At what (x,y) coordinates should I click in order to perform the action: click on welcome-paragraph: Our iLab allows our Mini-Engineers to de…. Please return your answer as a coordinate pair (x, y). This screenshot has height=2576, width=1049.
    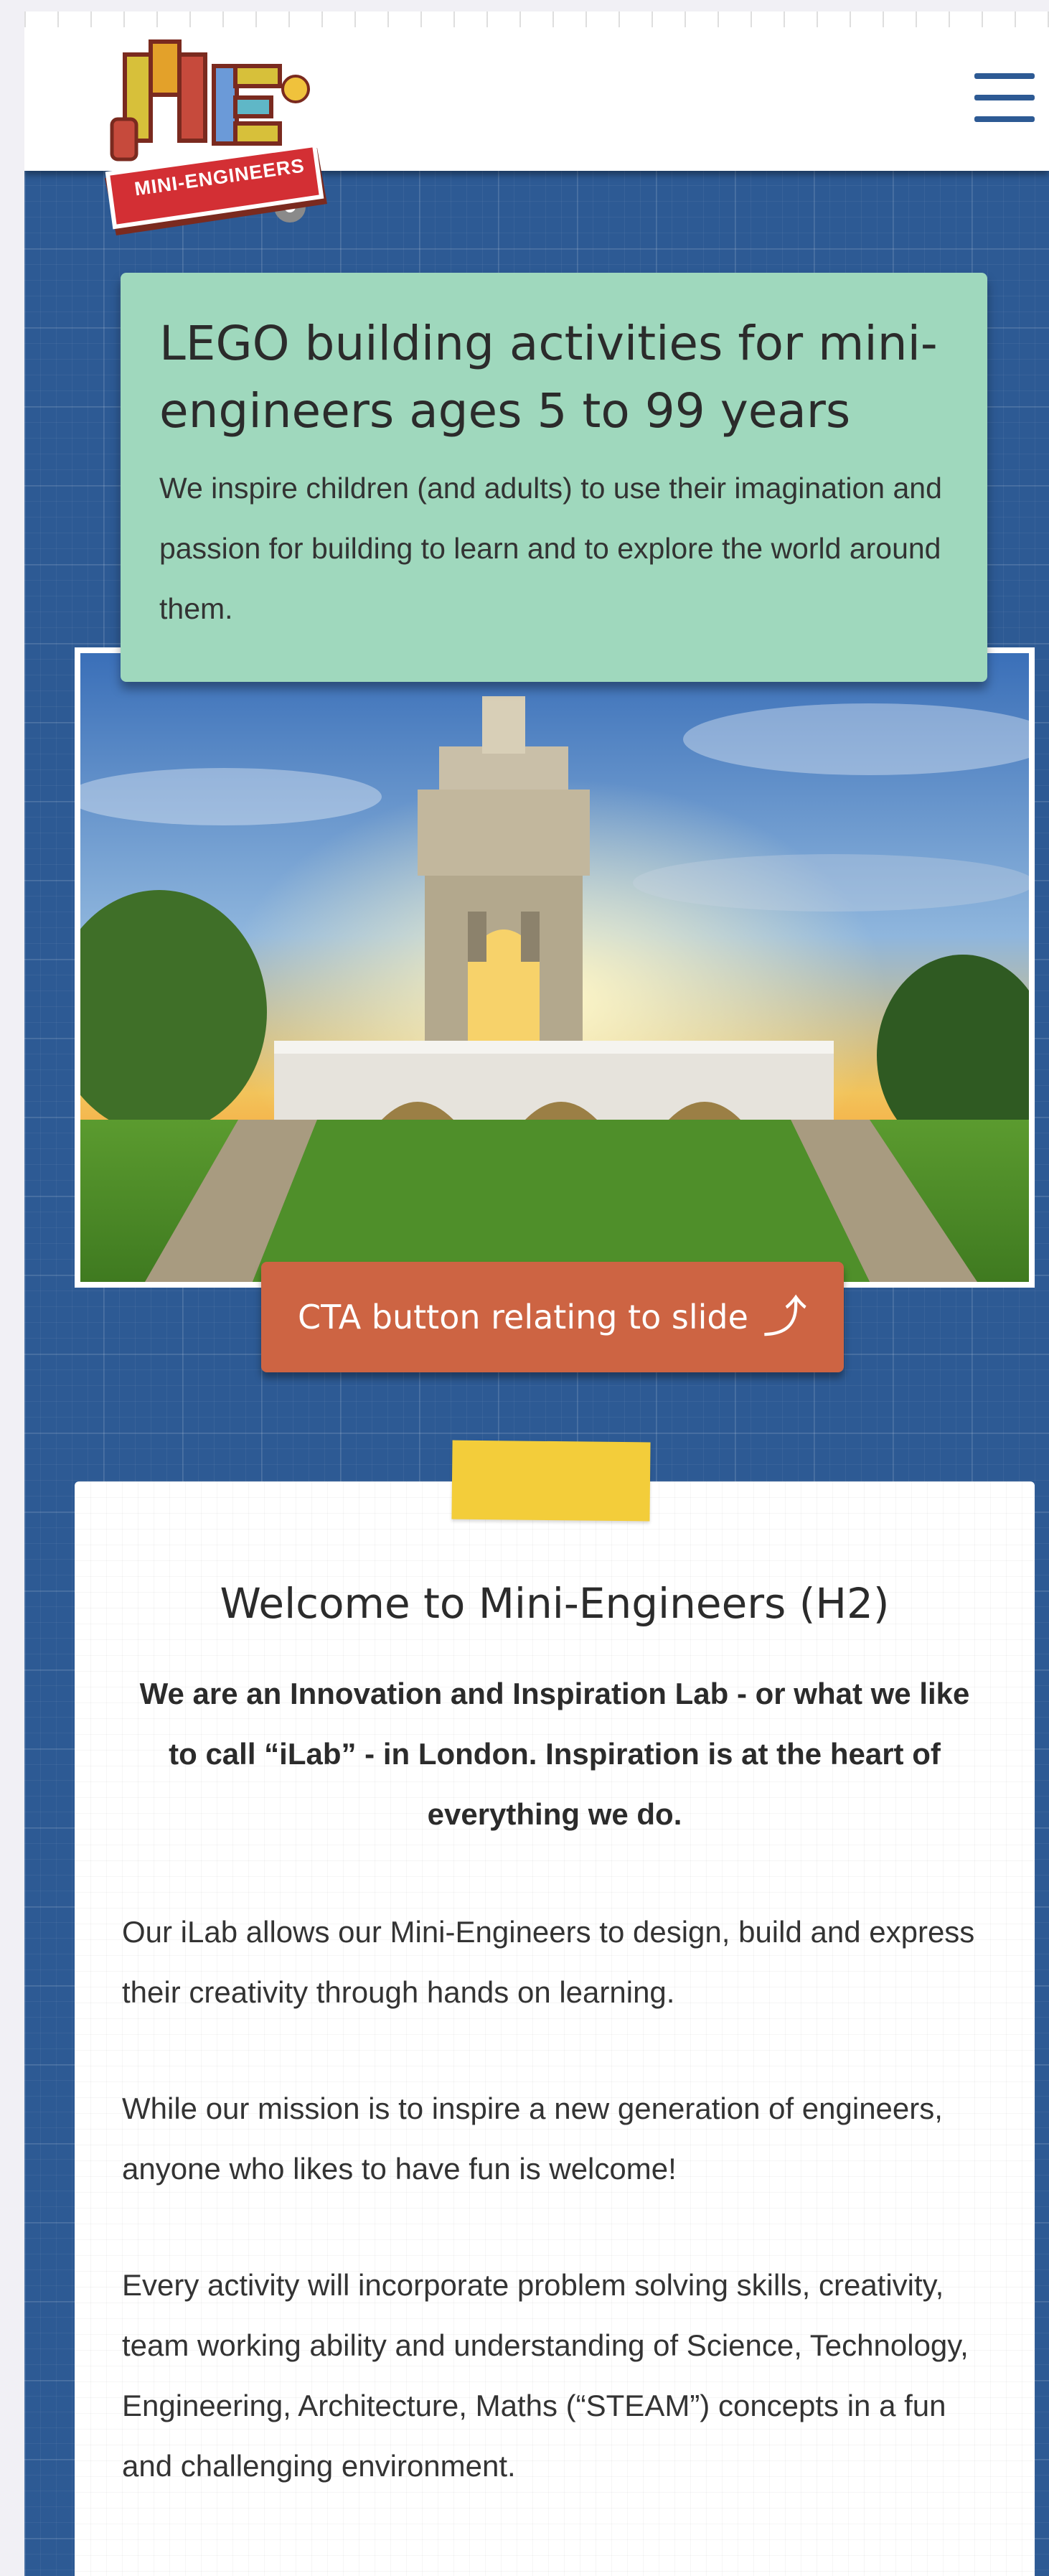
    Looking at the image, I should click on (548, 1962).